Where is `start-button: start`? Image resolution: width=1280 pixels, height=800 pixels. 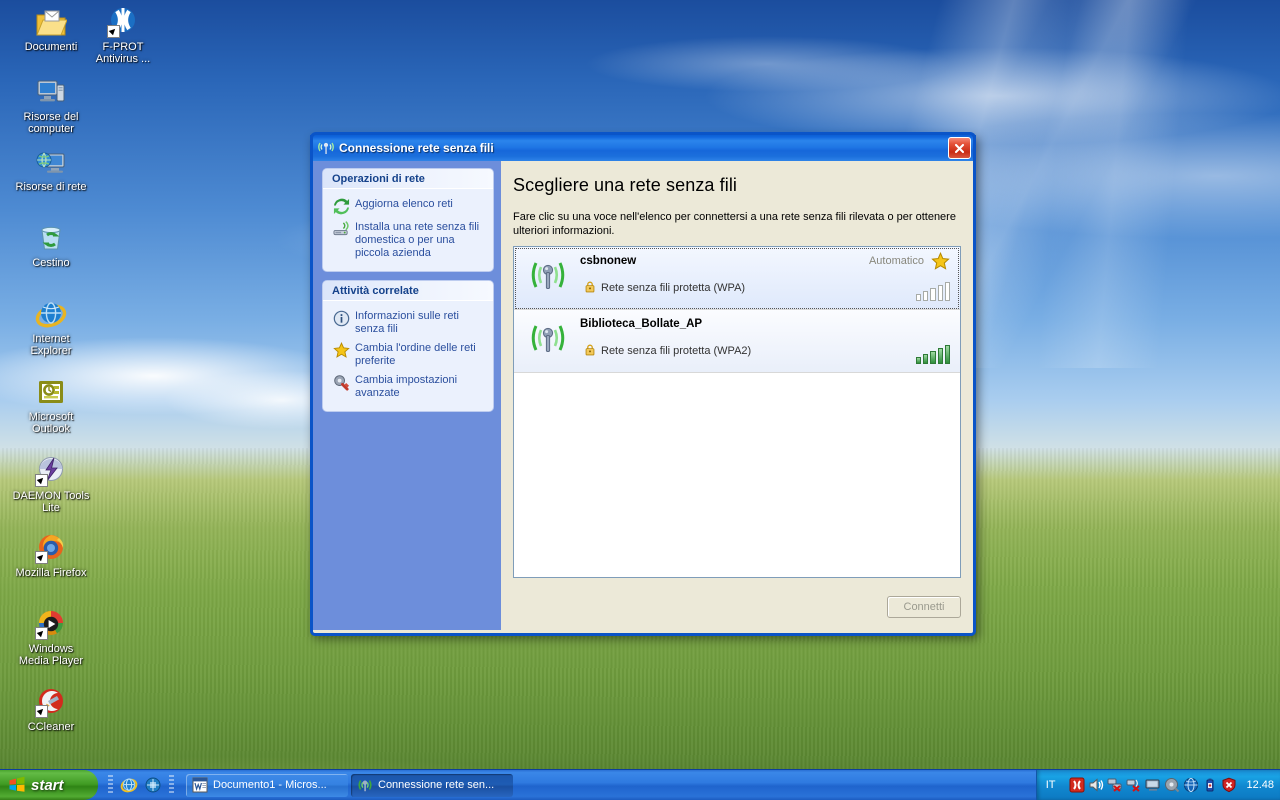 start-button: start is located at coordinates (49, 785).